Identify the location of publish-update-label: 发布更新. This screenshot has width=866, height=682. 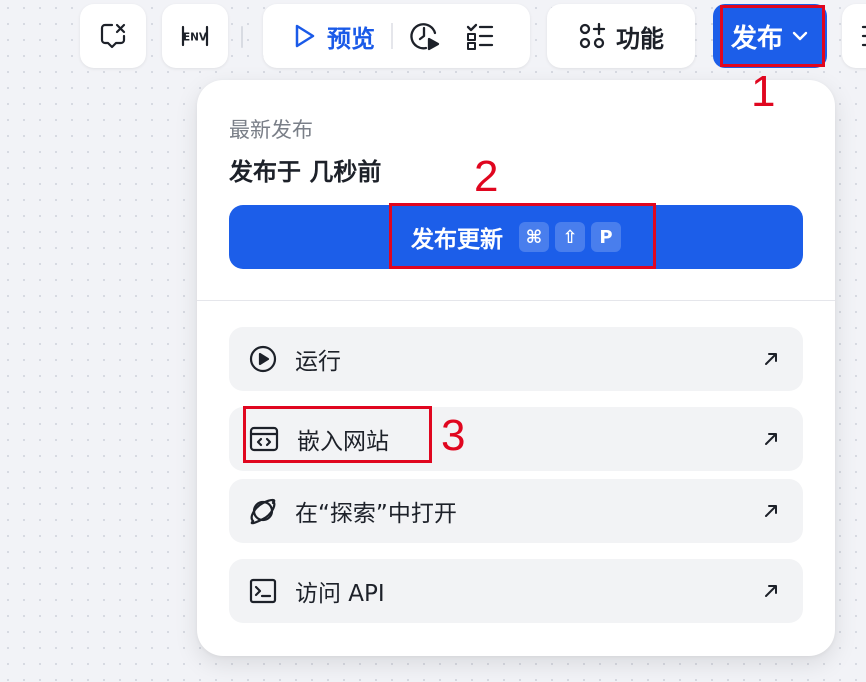
(457, 240).